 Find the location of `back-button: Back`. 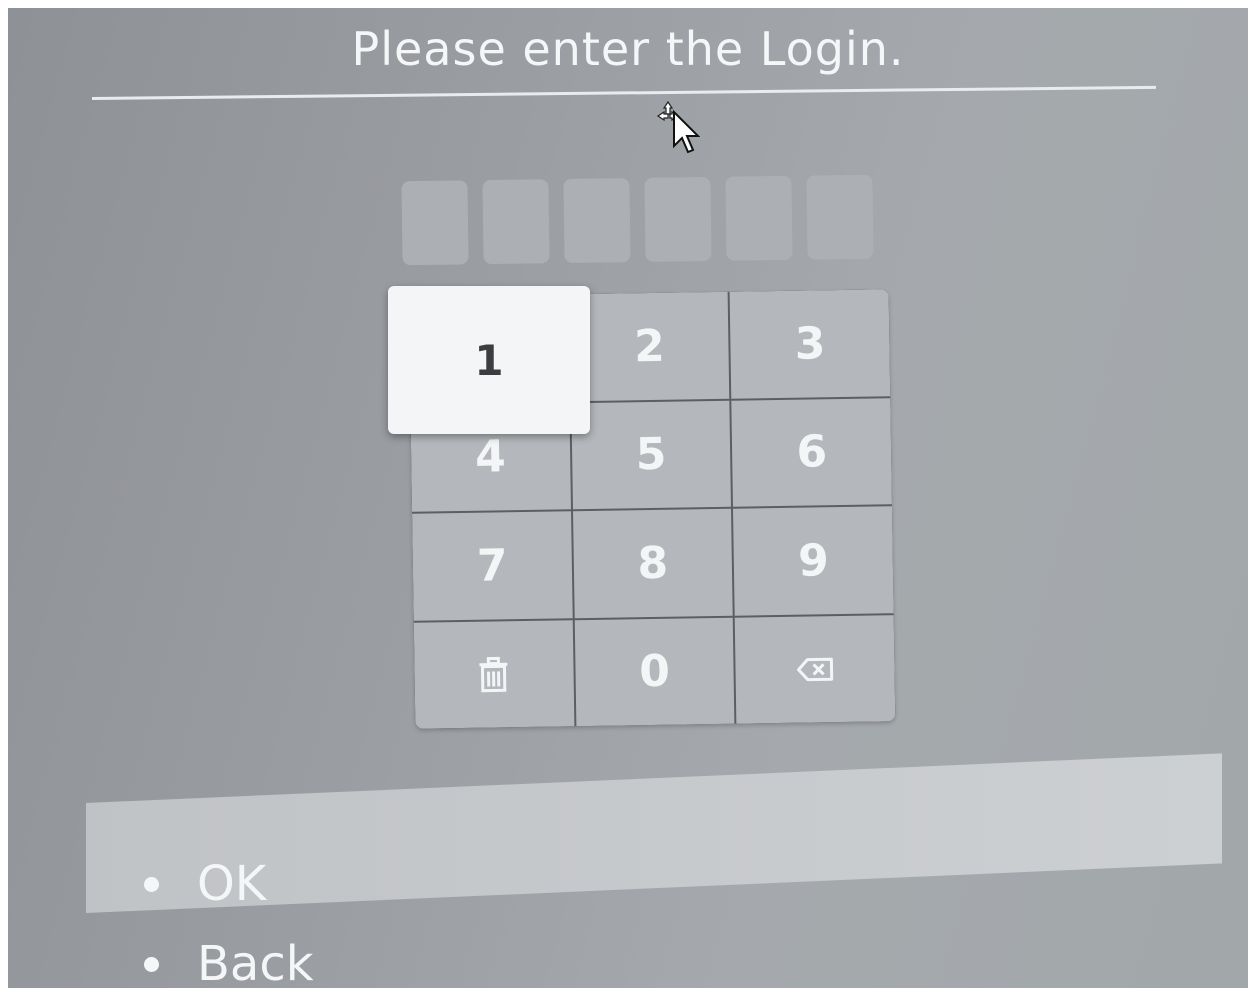

back-button: Back is located at coordinates (229, 962).